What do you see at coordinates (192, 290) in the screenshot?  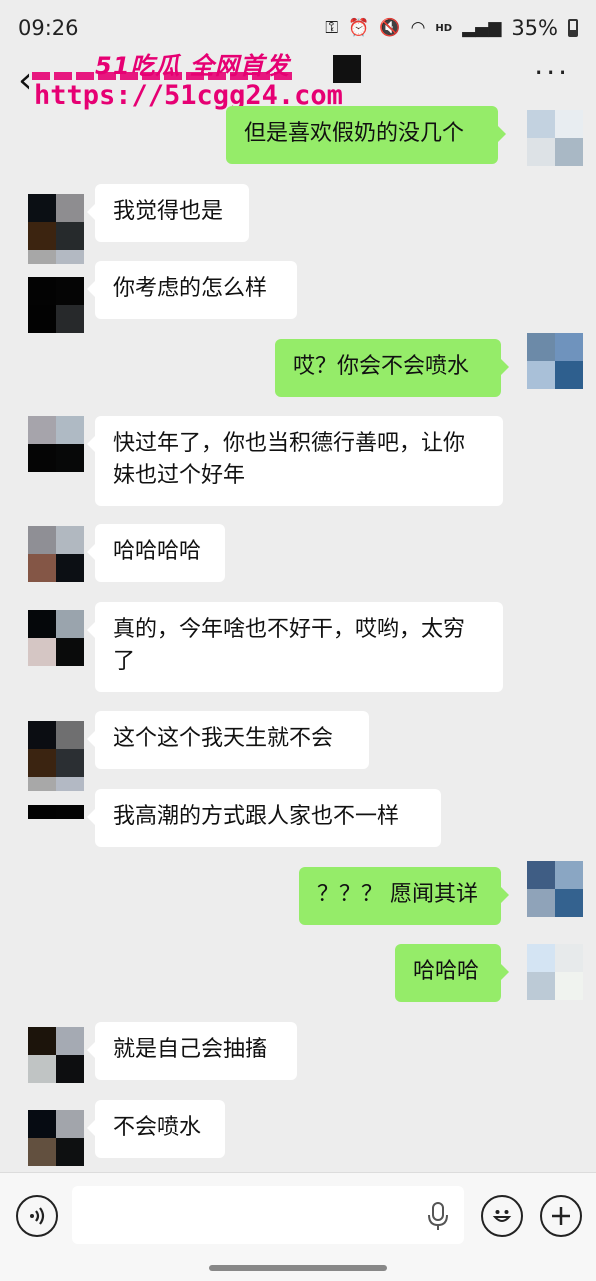 I see `message-bubble-received: 你考虑的怎么样` at bounding box center [192, 290].